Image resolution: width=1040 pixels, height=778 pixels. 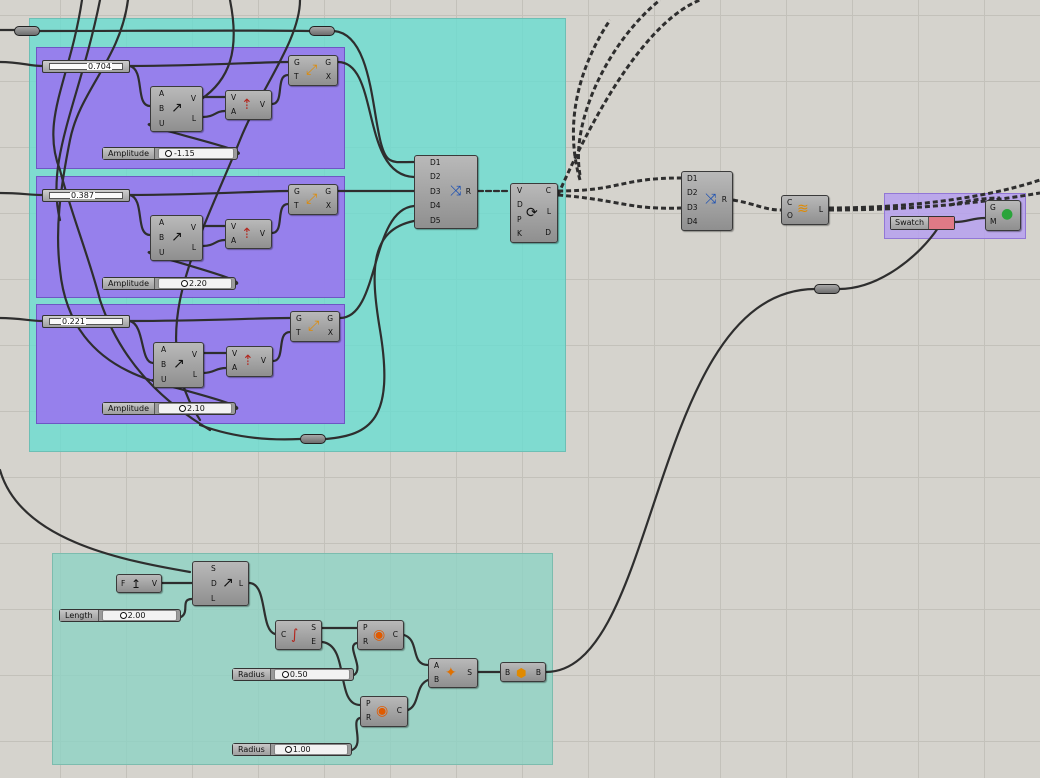 I want to click on move-icon: ⤢, so click(x=312, y=199).